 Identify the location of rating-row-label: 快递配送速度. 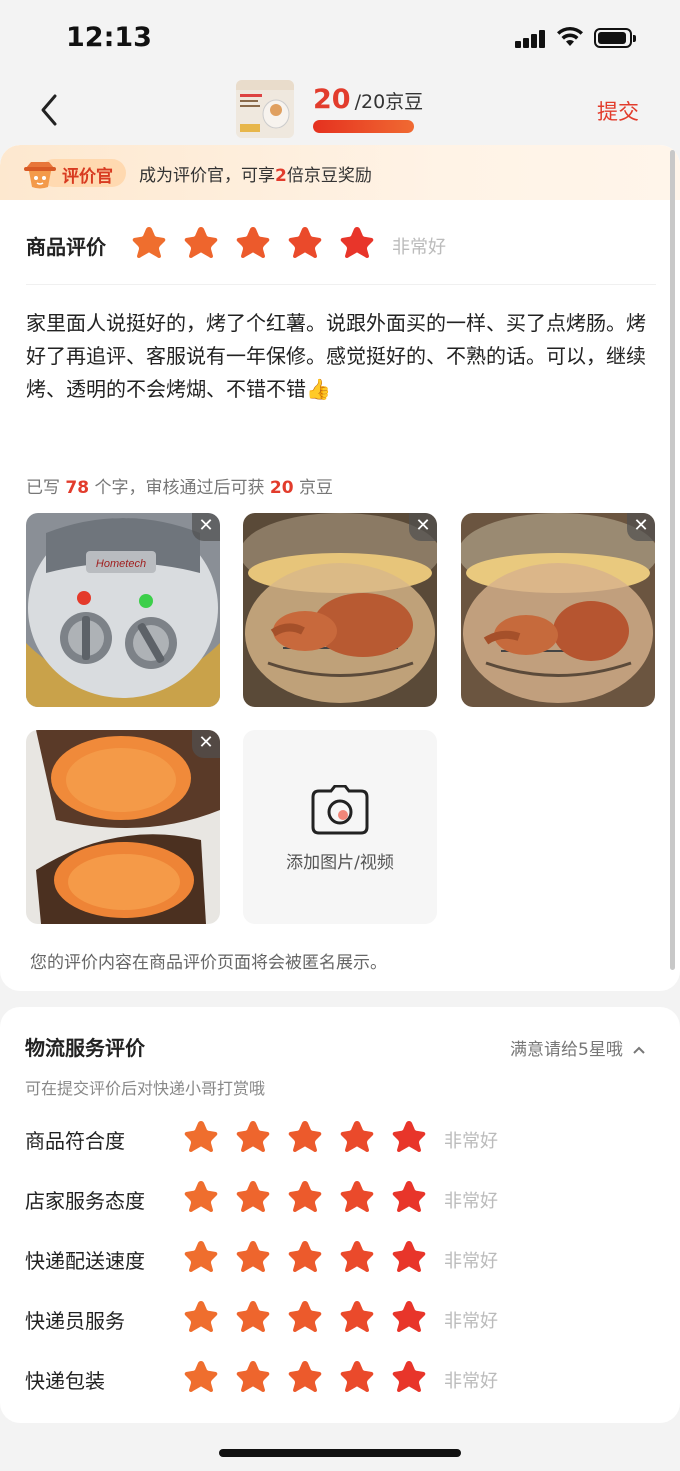
(85, 1261).